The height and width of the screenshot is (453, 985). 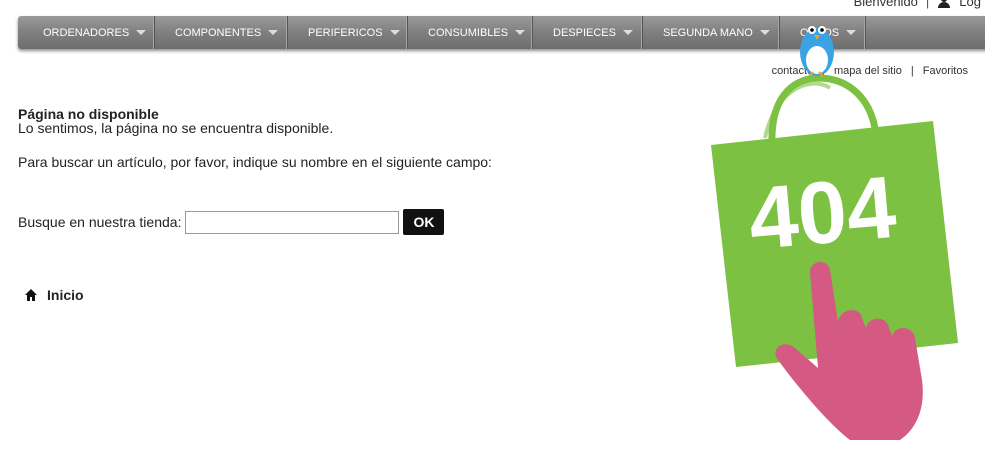 I want to click on page-title: Página no disponible, so click(x=88, y=114).